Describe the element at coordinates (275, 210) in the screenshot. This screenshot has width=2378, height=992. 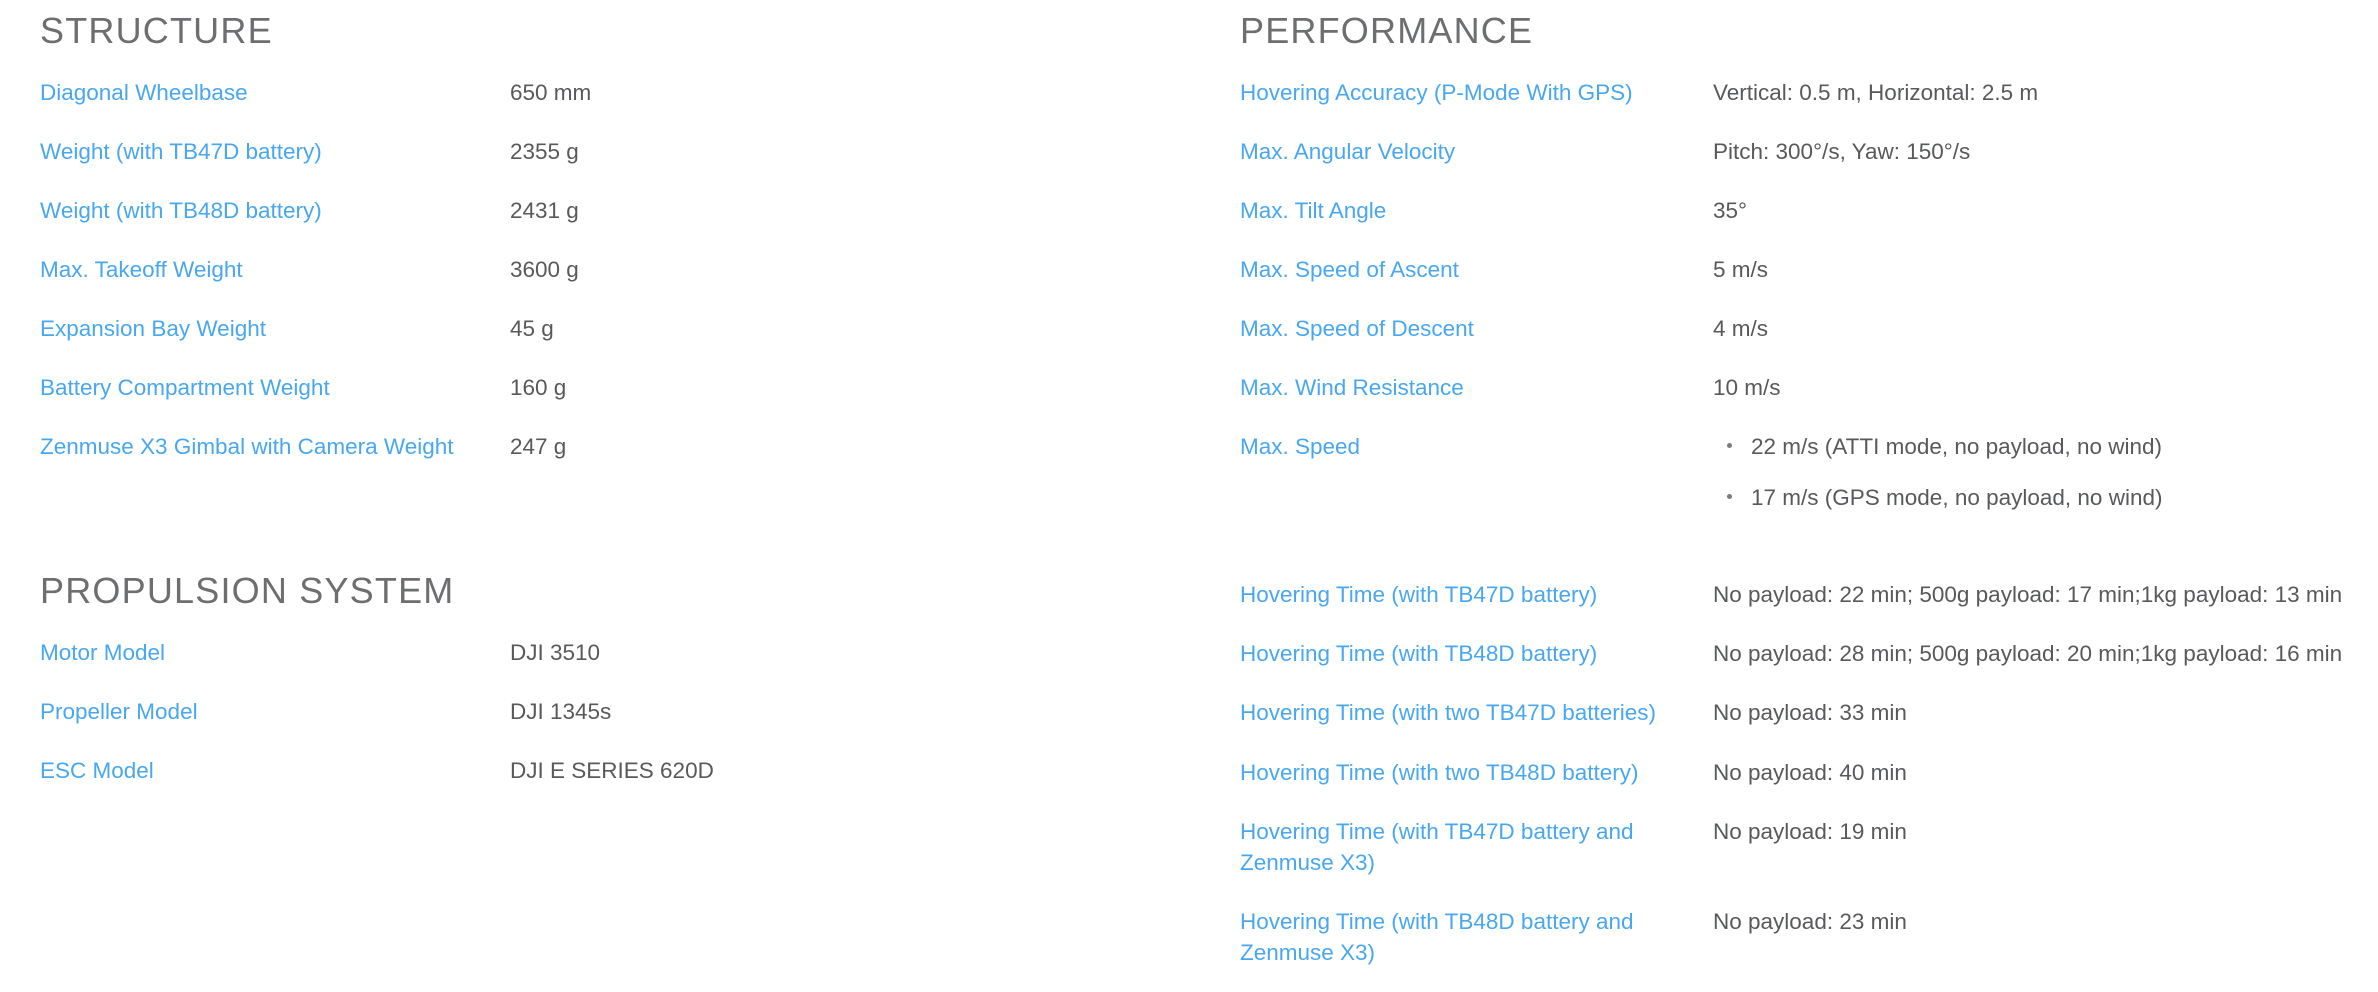
I see `spec-label: Weight (with TB48D battery)` at that location.